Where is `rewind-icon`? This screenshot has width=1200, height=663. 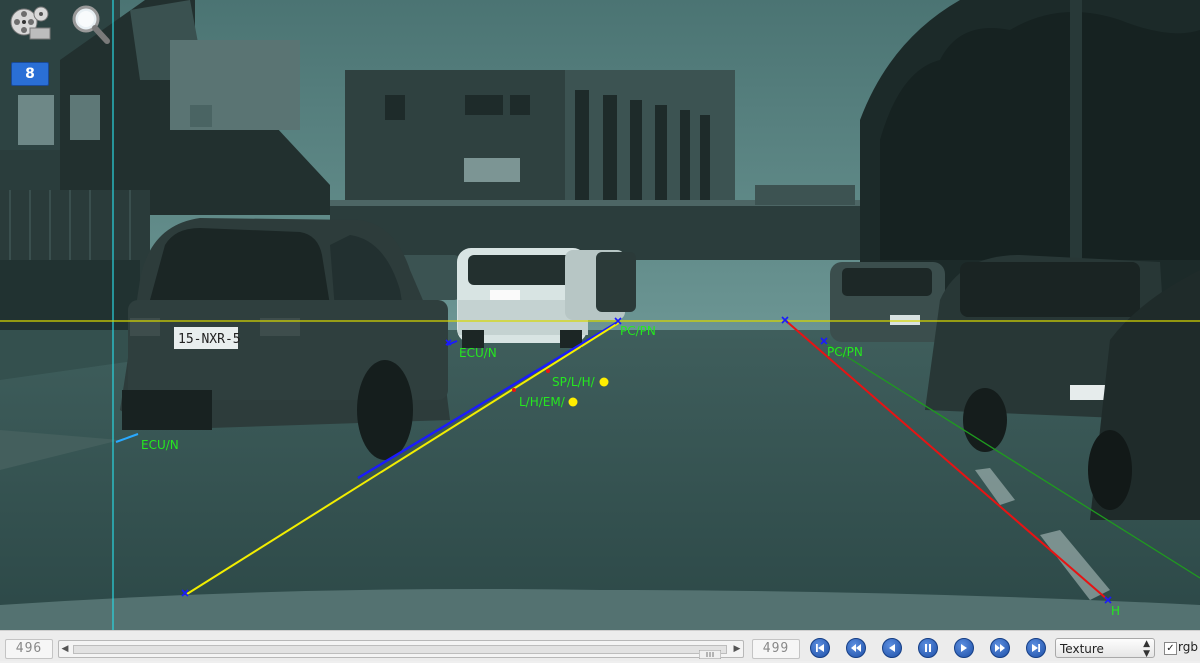
rewind-icon is located at coordinates (856, 648).